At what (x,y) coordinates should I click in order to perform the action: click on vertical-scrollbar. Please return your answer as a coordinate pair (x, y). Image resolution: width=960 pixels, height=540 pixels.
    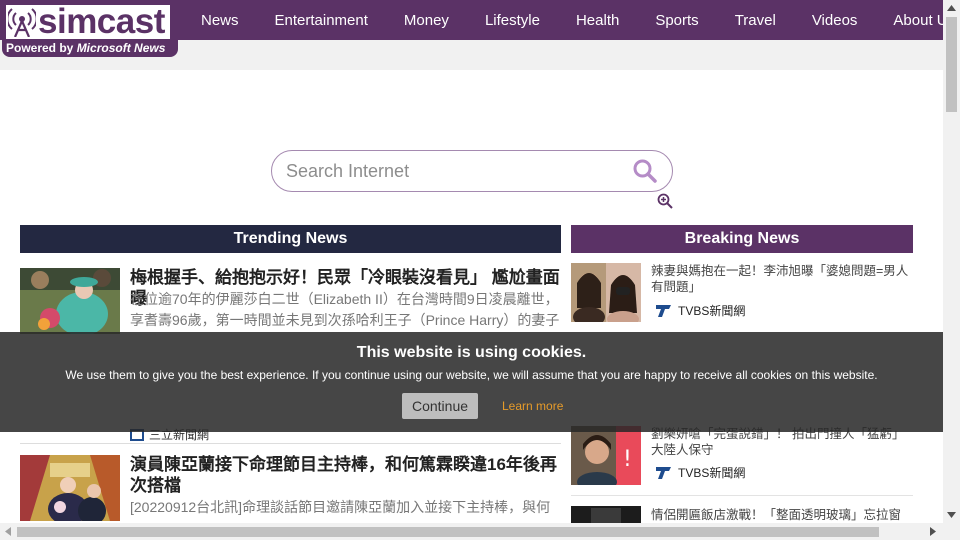
    Looking at the image, I should click on (951, 270).